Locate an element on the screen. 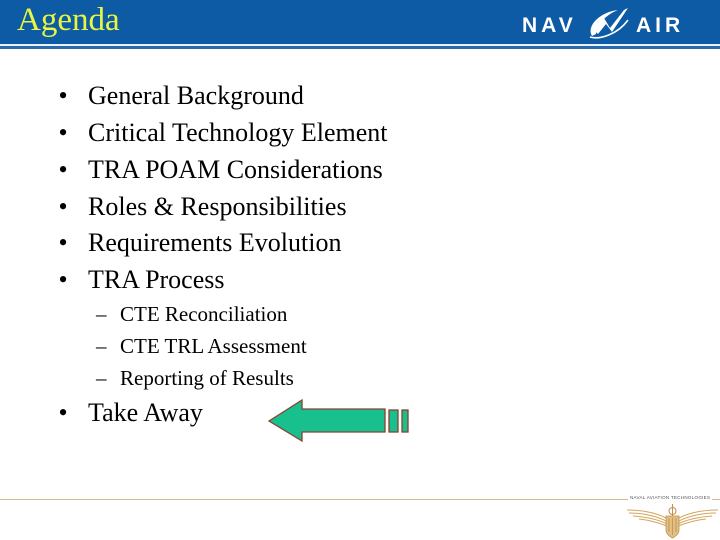 The width and height of the screenshot is (720, 540). agenda-item-label: TRA POAM Considerations is located at coordinates (235, 169).